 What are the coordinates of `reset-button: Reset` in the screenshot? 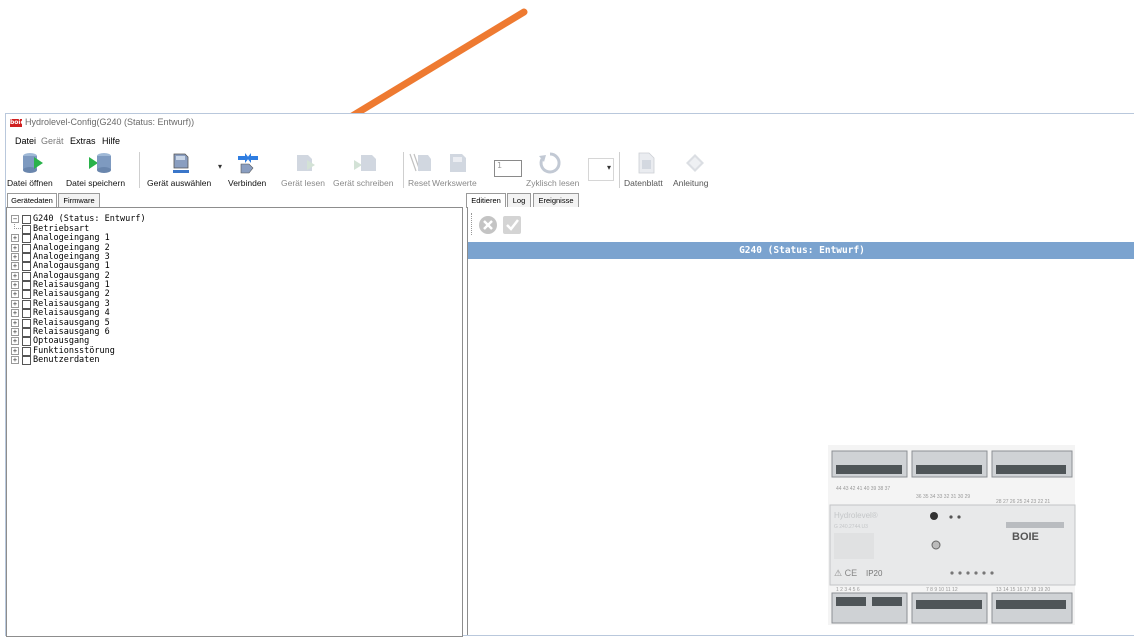 It's located at (419, 169).